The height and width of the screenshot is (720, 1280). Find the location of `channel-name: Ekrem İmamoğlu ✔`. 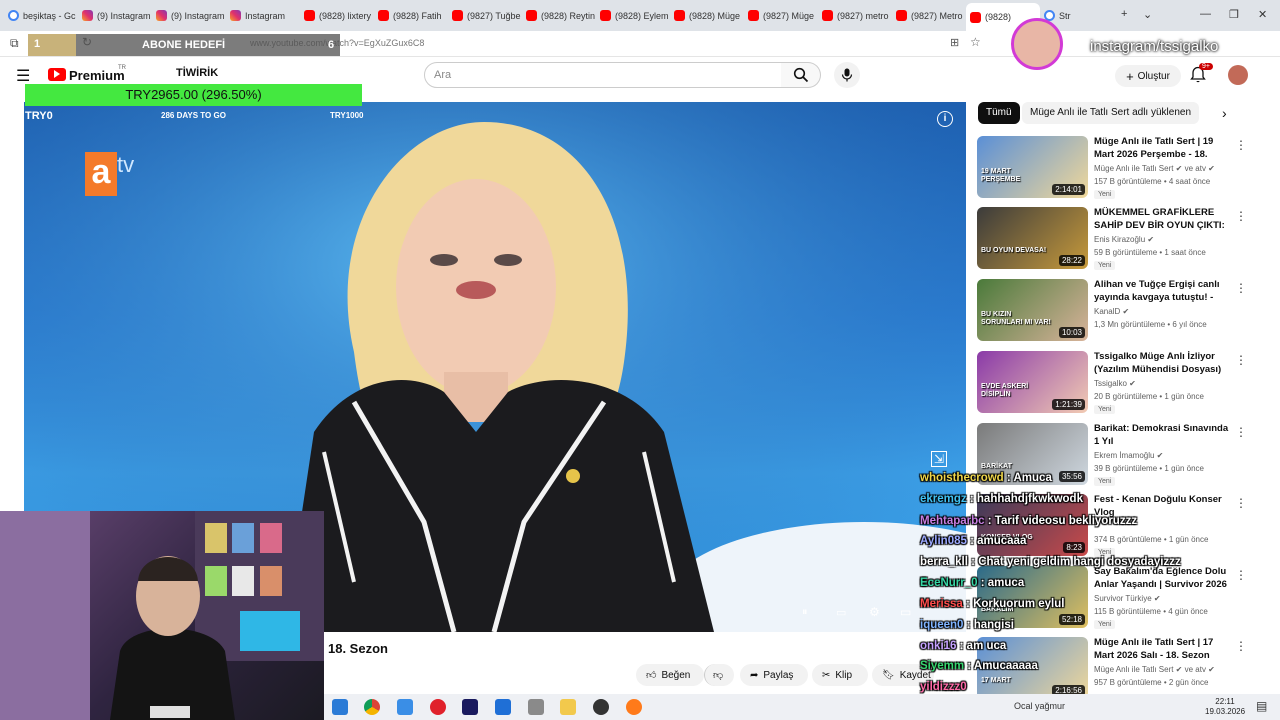

channel-name: Ekrem İmamoğlu ✔ is located at coordinates (1128, 455).